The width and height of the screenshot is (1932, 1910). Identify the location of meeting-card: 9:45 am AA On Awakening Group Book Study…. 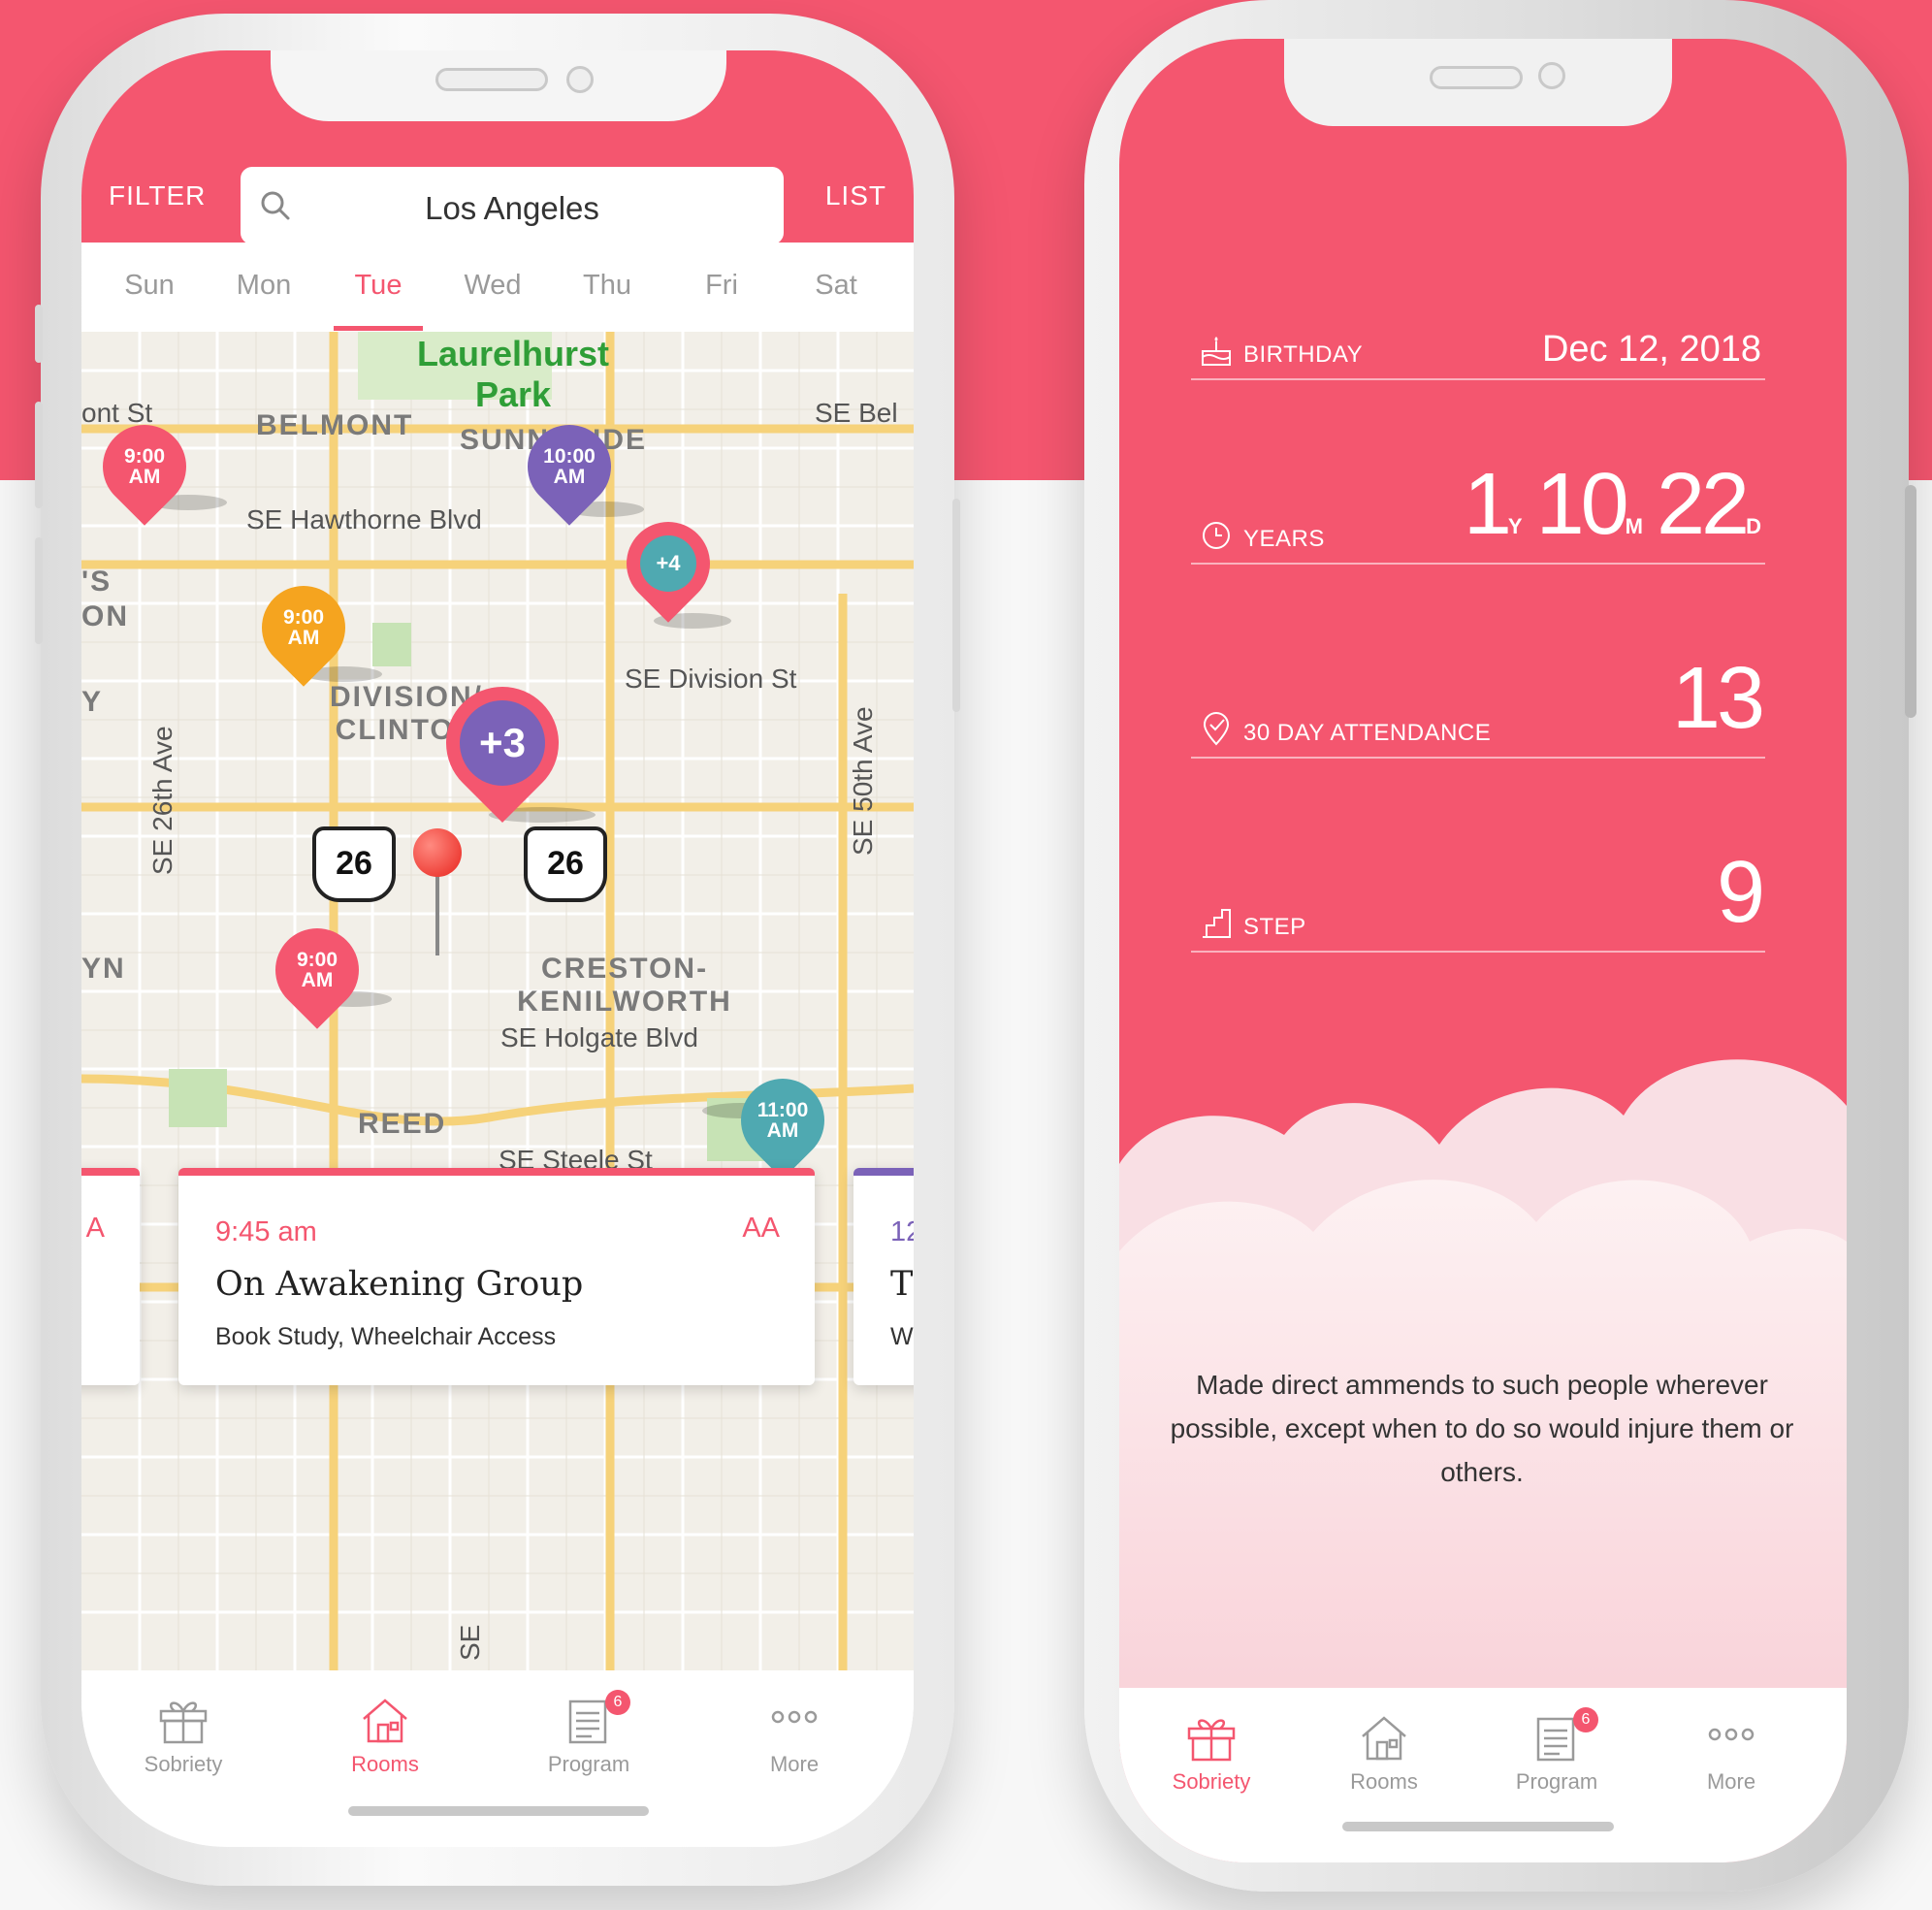
(496, 1276).